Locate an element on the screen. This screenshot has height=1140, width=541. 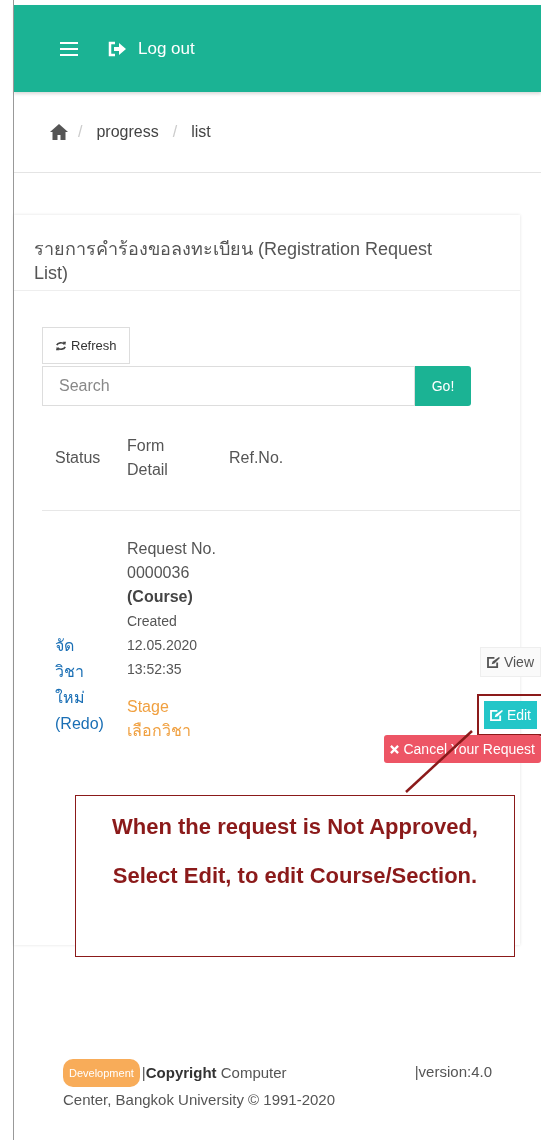
column-header: Status is located at coordinates (78, 458).